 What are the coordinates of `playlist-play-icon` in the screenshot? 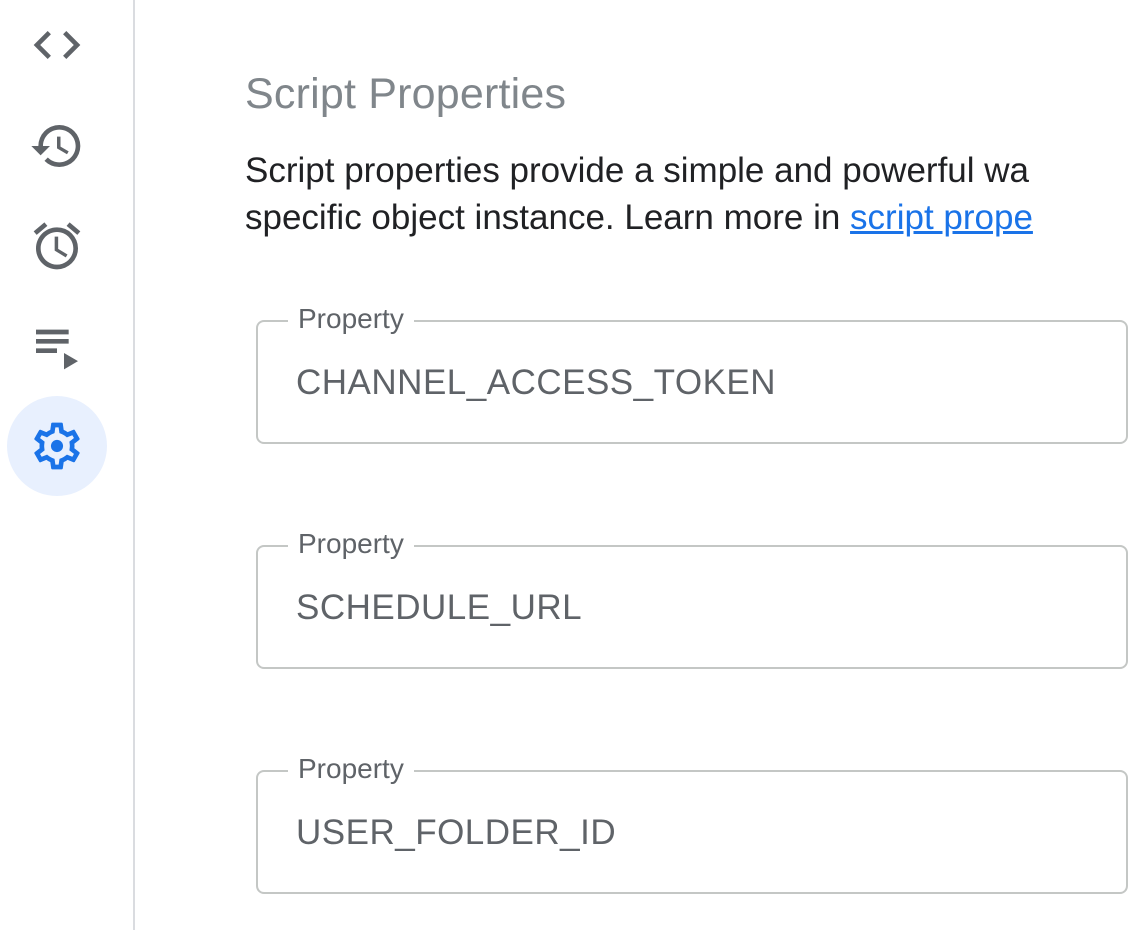 It's located at (57, 349).